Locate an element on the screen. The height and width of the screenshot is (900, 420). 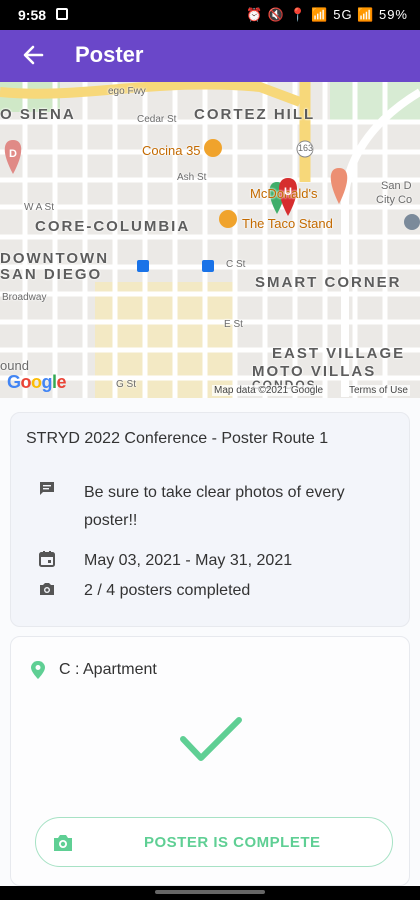
map-street-cedar: Cedar St is located at coordinates (157, 119).